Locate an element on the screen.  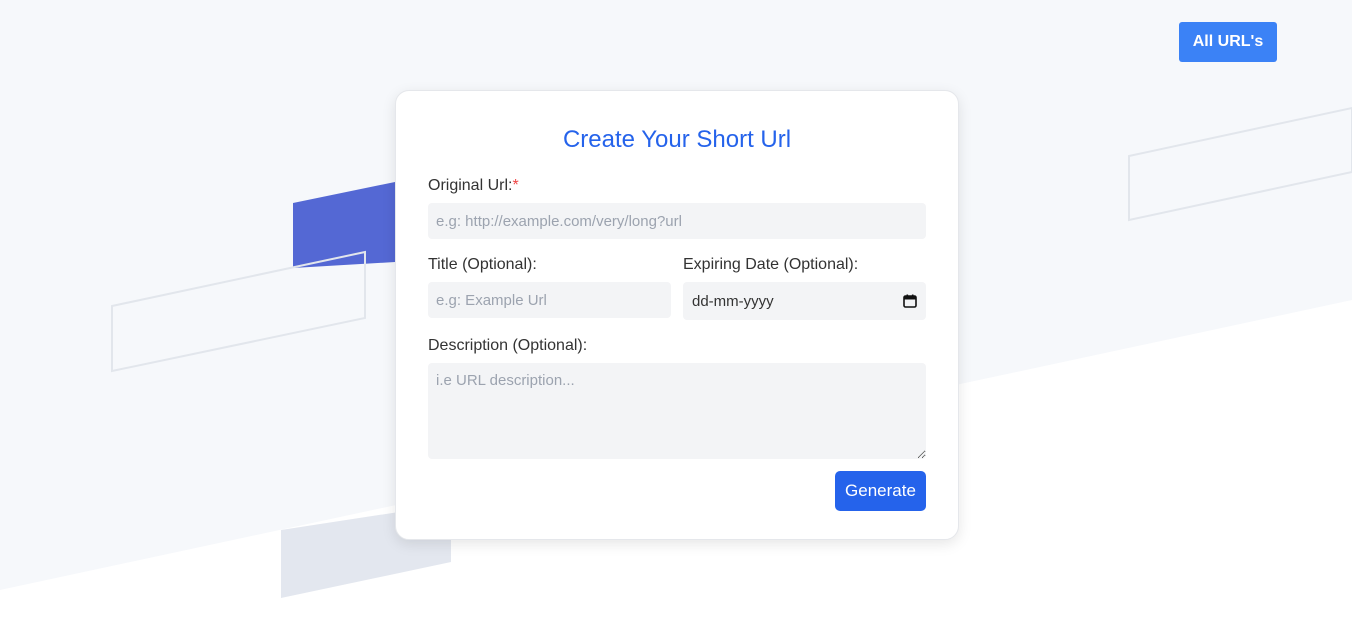
outline-parallelogram-left is located at coordinates (238, 311).